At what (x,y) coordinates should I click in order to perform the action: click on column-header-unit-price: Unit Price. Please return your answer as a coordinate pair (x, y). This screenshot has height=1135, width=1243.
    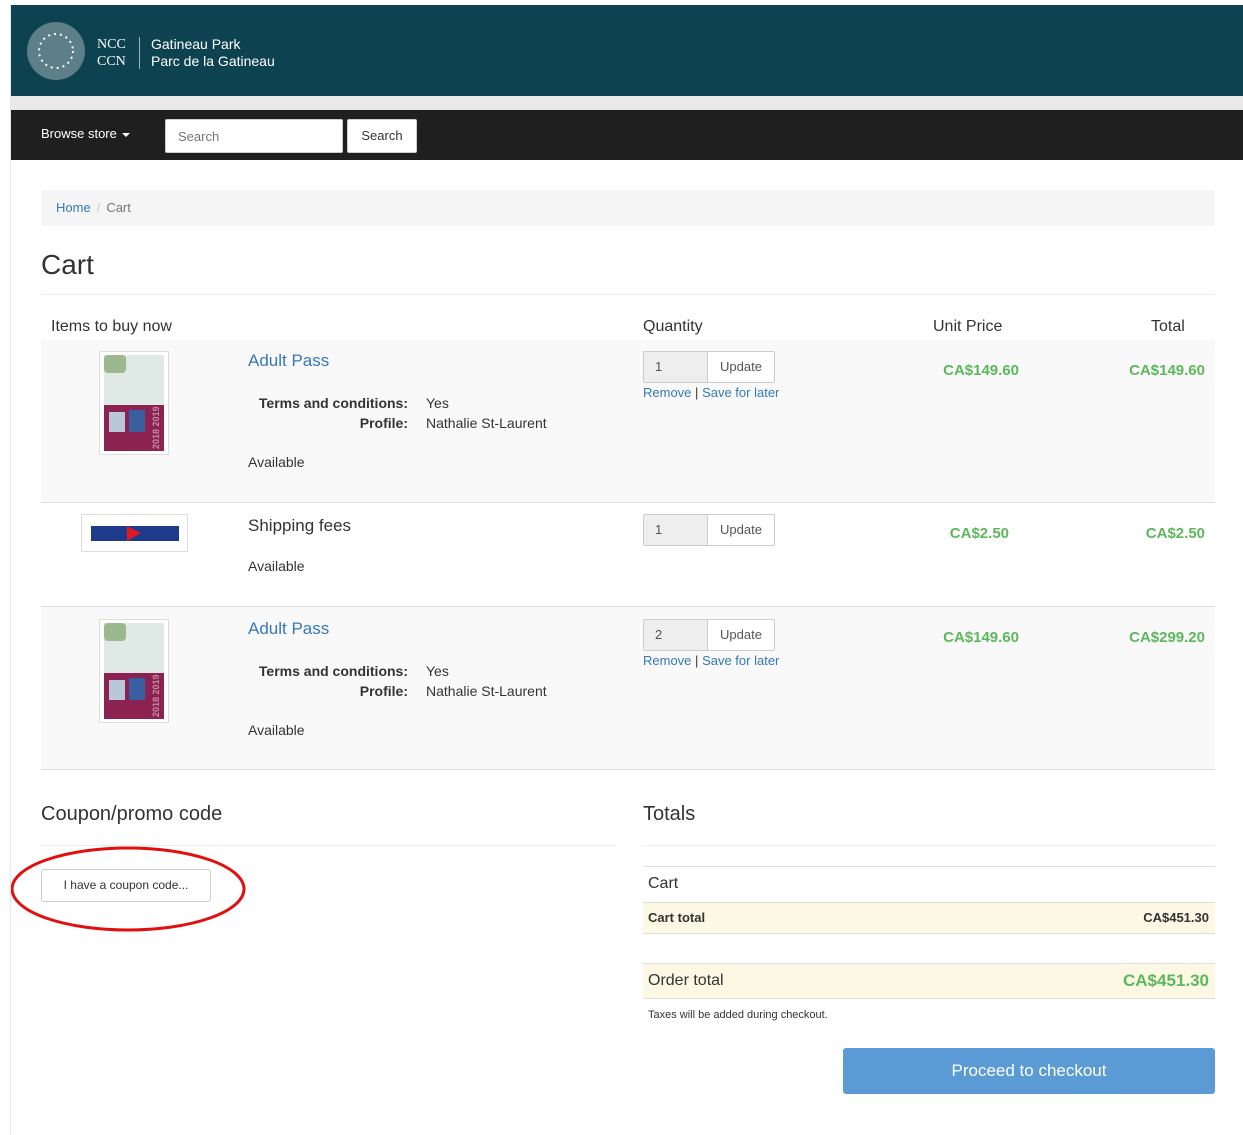
    Looking at the image, I should click on (968, 326).